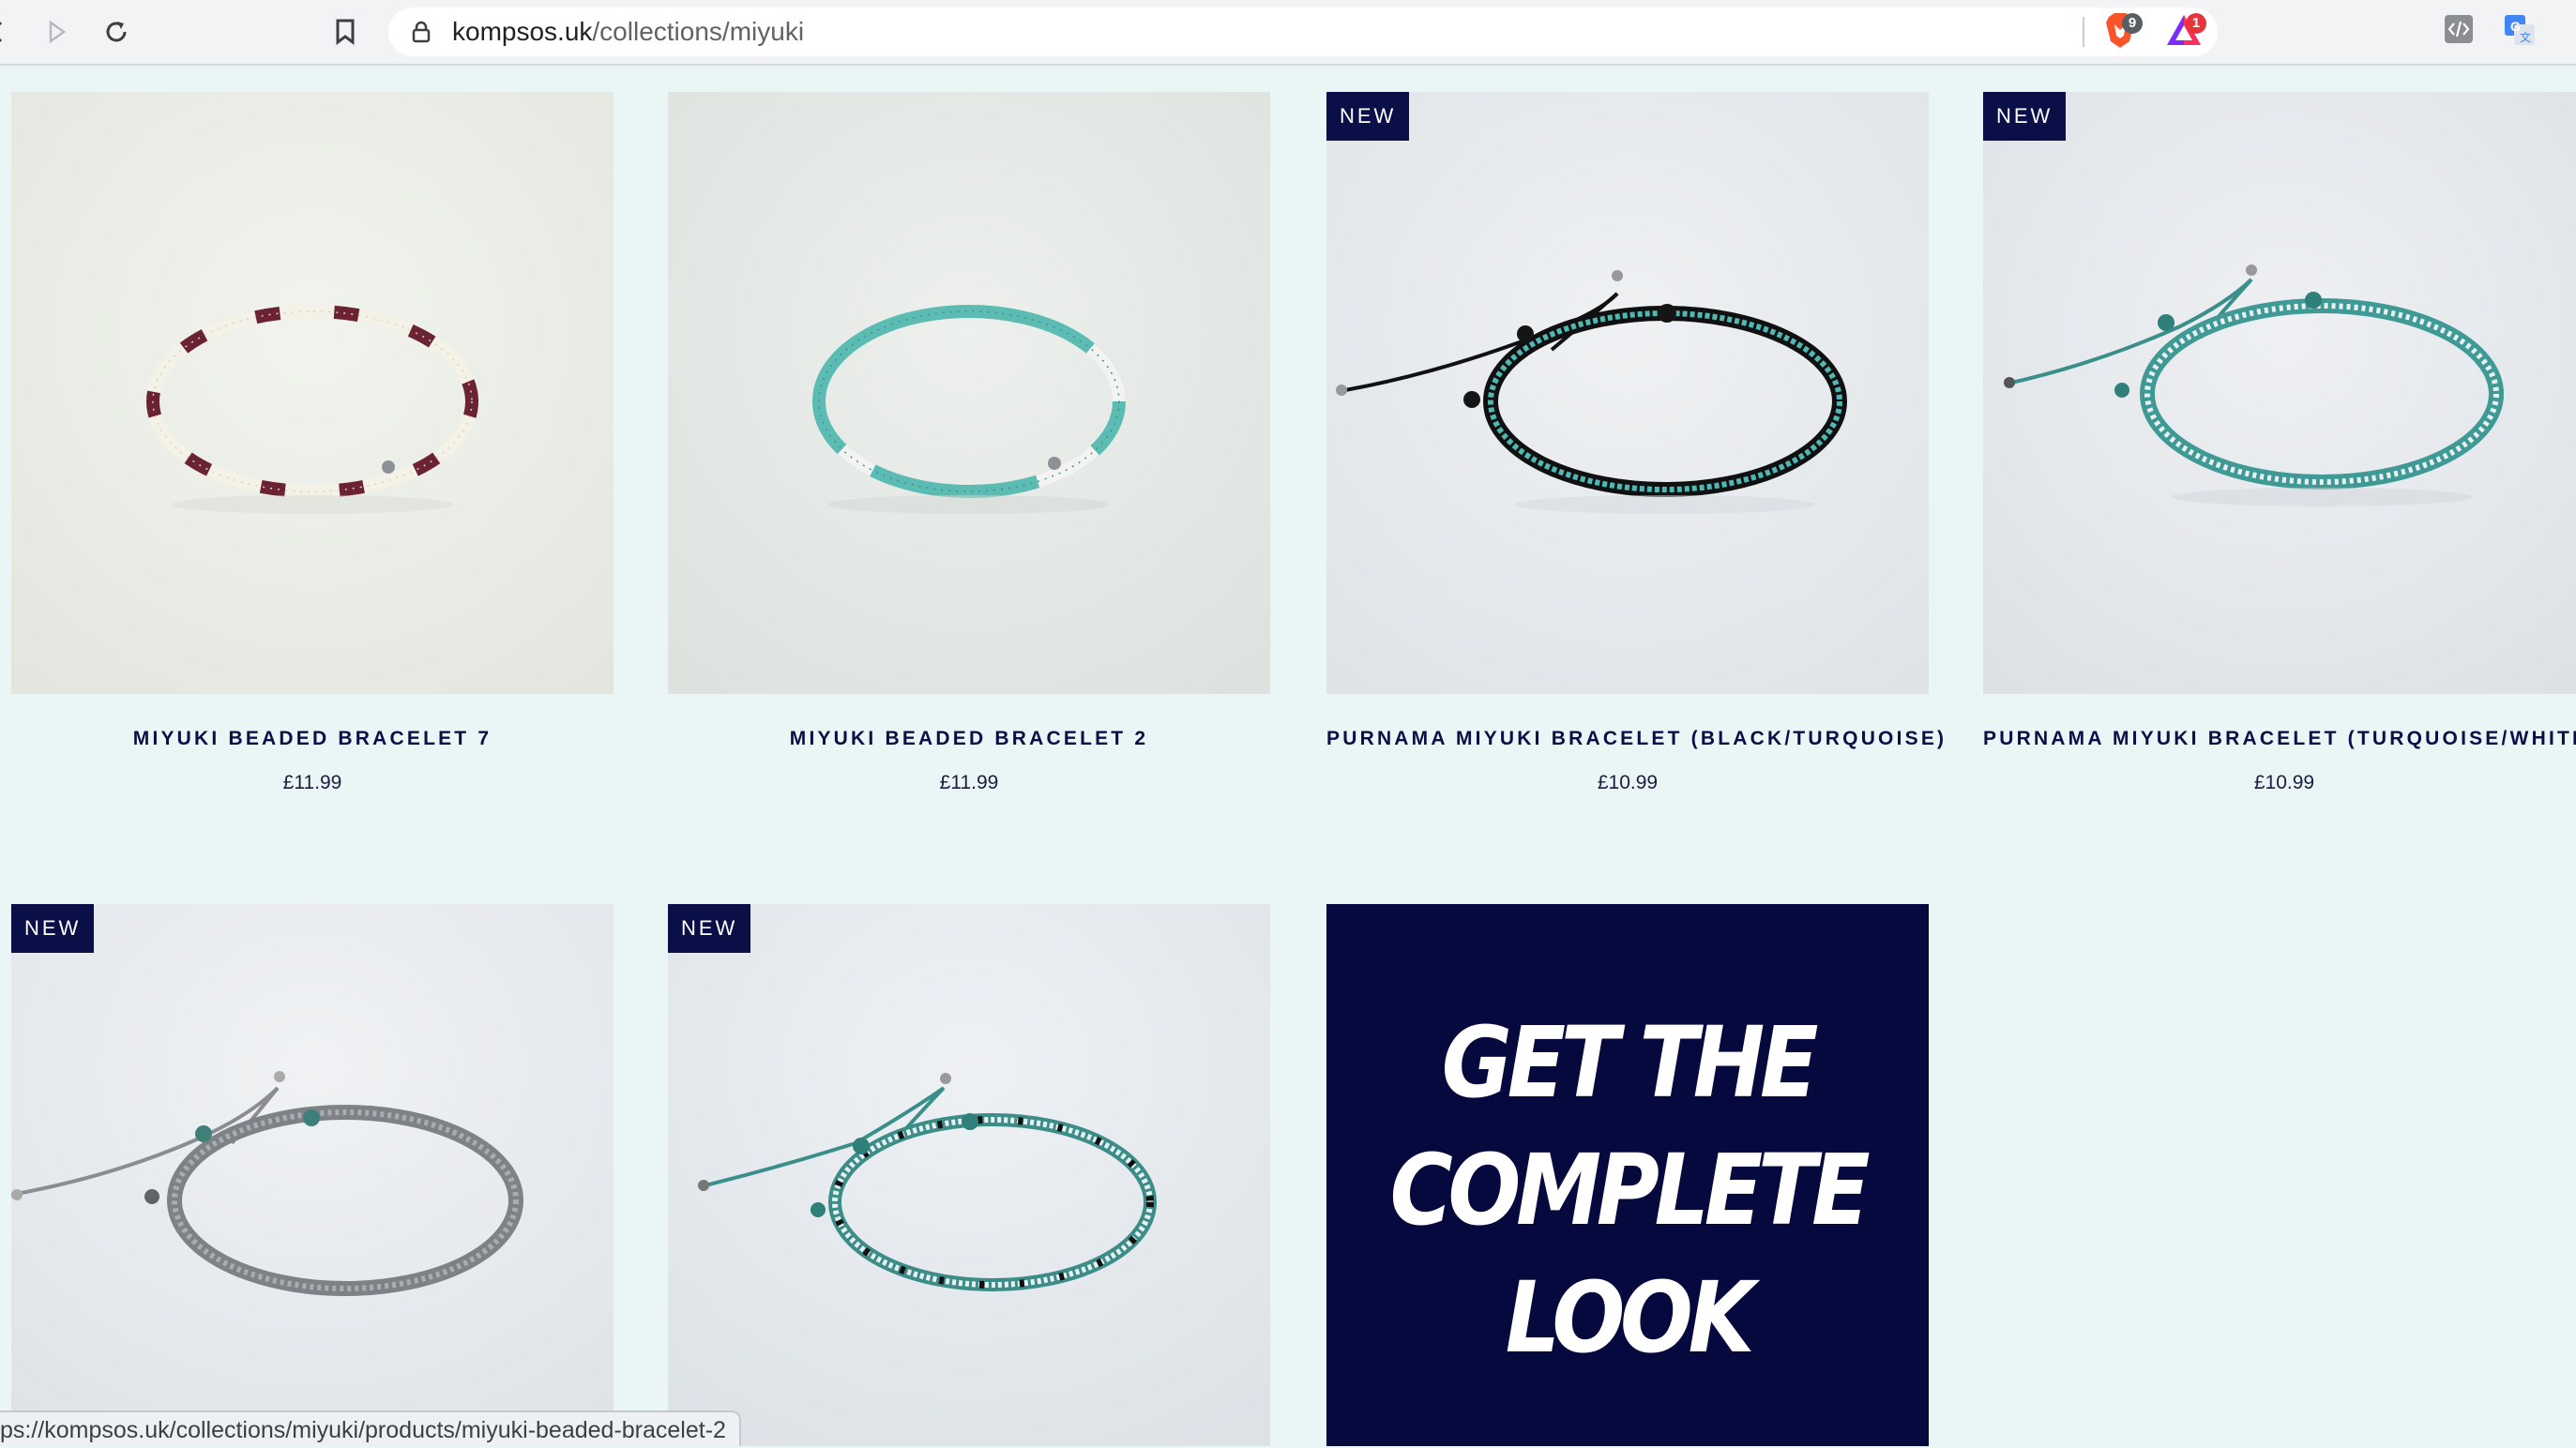 This screenshot has width=2576, height=1448. I want to click on promo-line-2: COMPLETE, so click(1630, 1190).